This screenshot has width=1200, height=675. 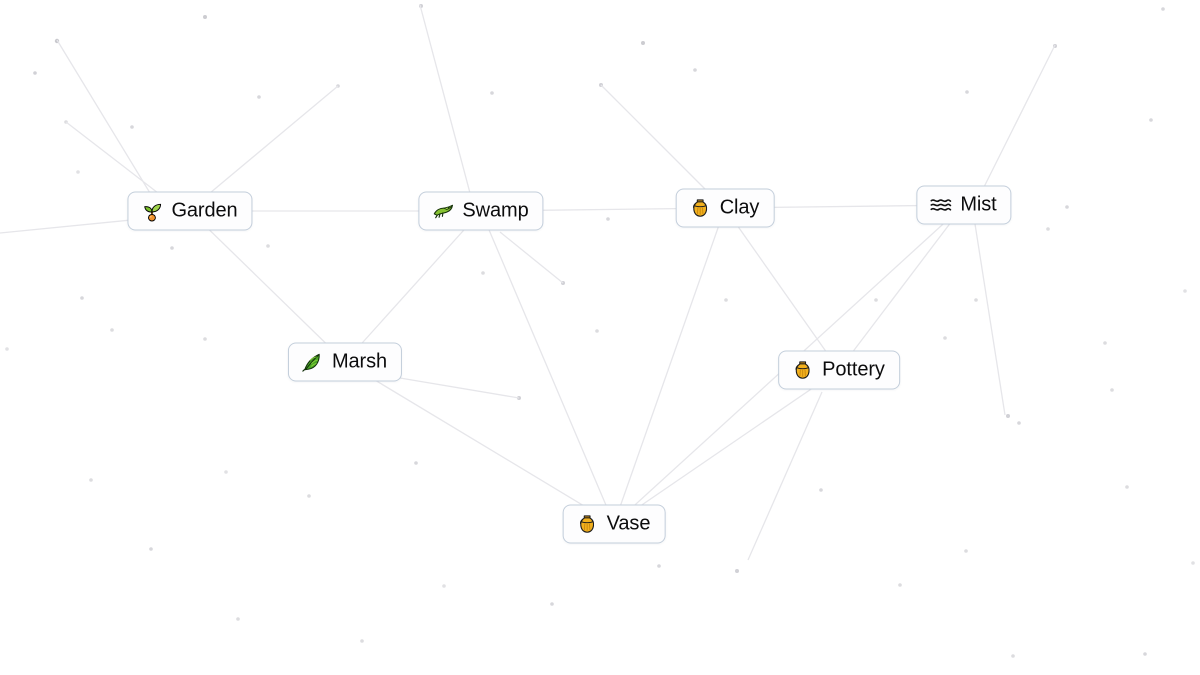 I want to click on graph-node-label: Swamp, so click(x=495, y=210).